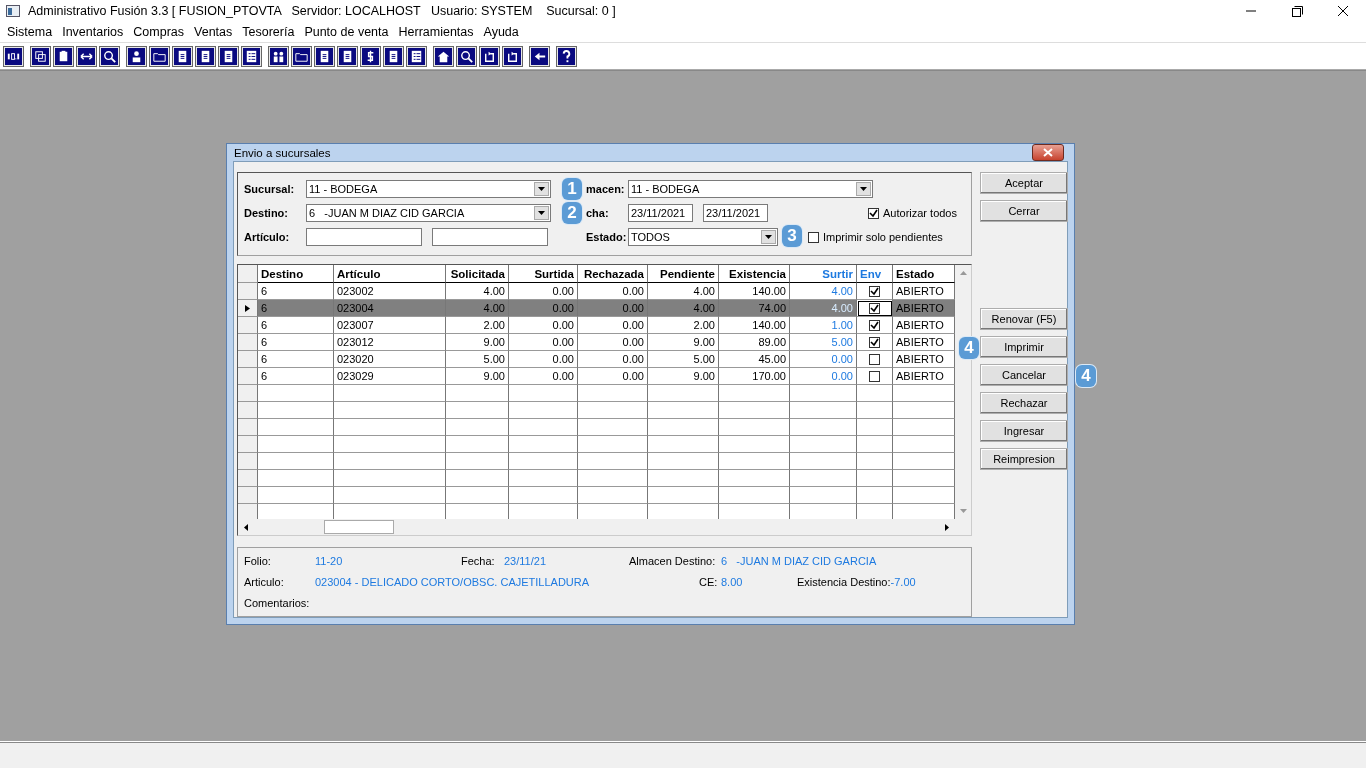 This screenshot has width=1366, height=768. I want to click on scroll-right-icon, so click(947, 527).